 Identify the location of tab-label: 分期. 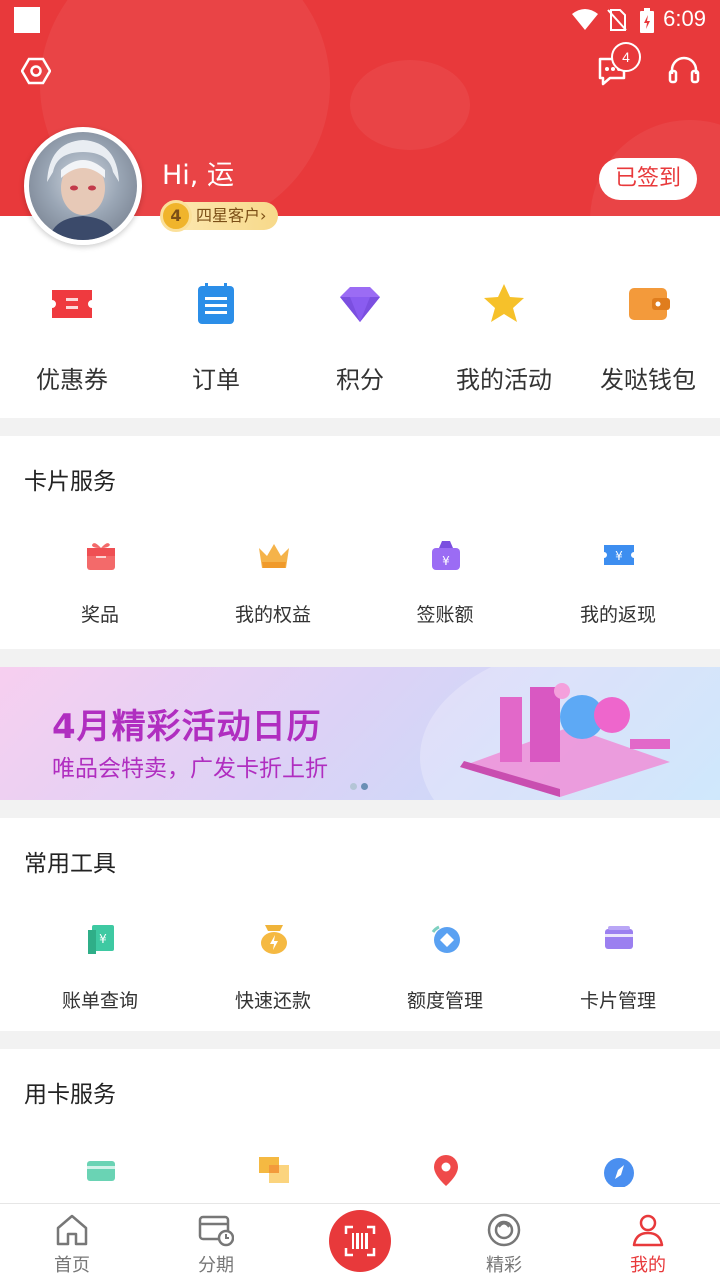
(216, 1265).